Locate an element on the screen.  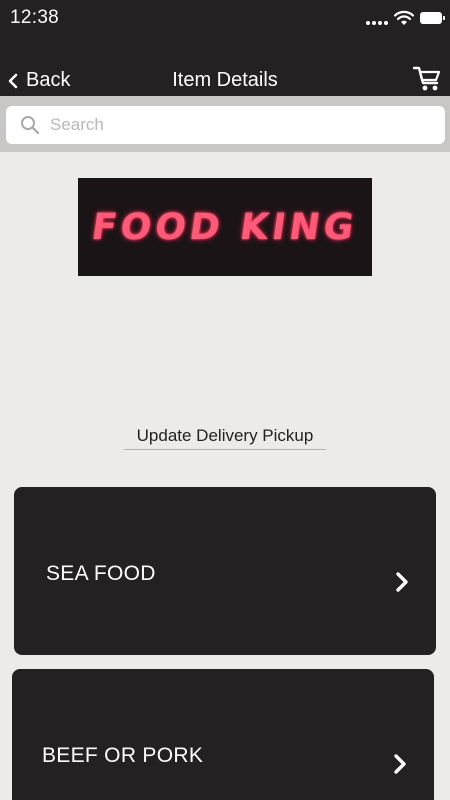
search-area is located at coordinates (225, 124).